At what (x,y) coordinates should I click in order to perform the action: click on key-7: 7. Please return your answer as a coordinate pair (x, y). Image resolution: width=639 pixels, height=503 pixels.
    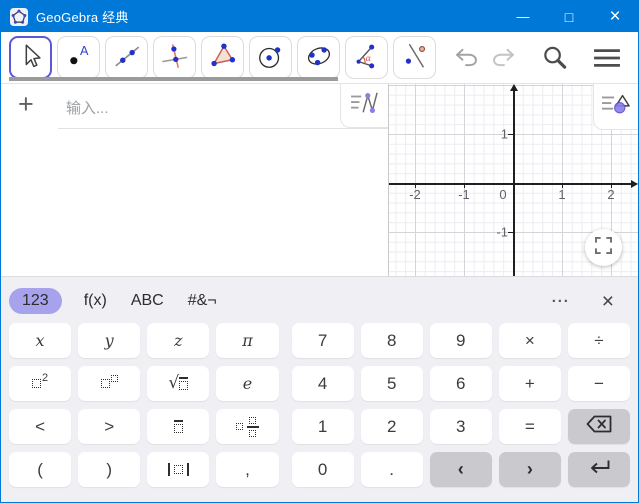
    Looking at the image, I should click on (322, 340).